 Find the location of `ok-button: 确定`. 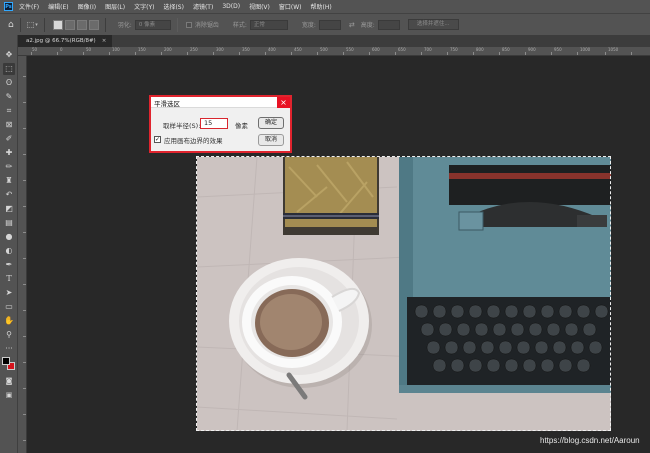

ok-button: 确定 is located at coordinates (271, 123).